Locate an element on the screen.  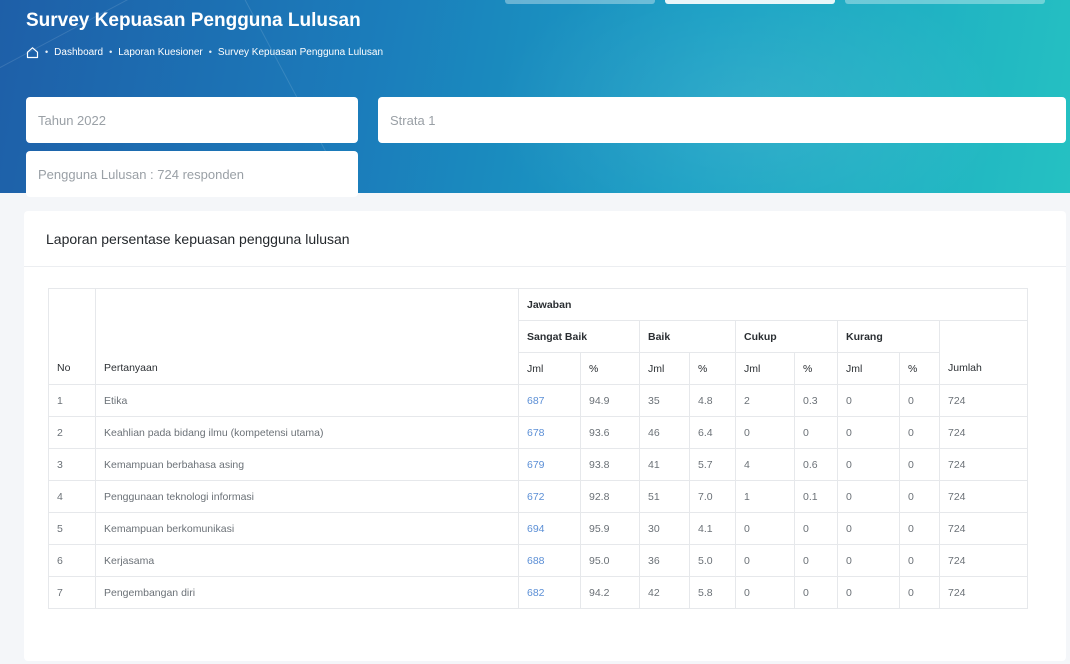
col-header-question: Pertanyaan is located at coordinates (307, 336).